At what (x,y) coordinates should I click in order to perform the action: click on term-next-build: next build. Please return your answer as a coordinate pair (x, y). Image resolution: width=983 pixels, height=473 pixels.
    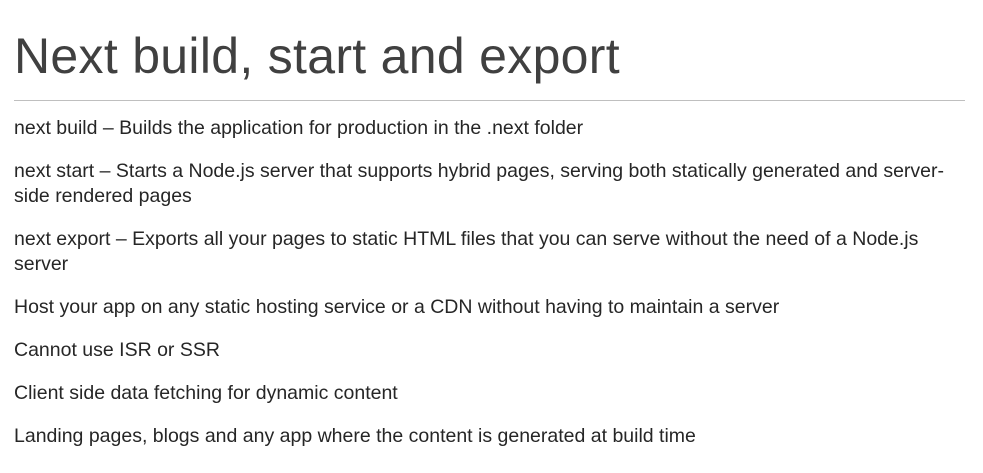
    Looking at the image, I should click on (56, 128).